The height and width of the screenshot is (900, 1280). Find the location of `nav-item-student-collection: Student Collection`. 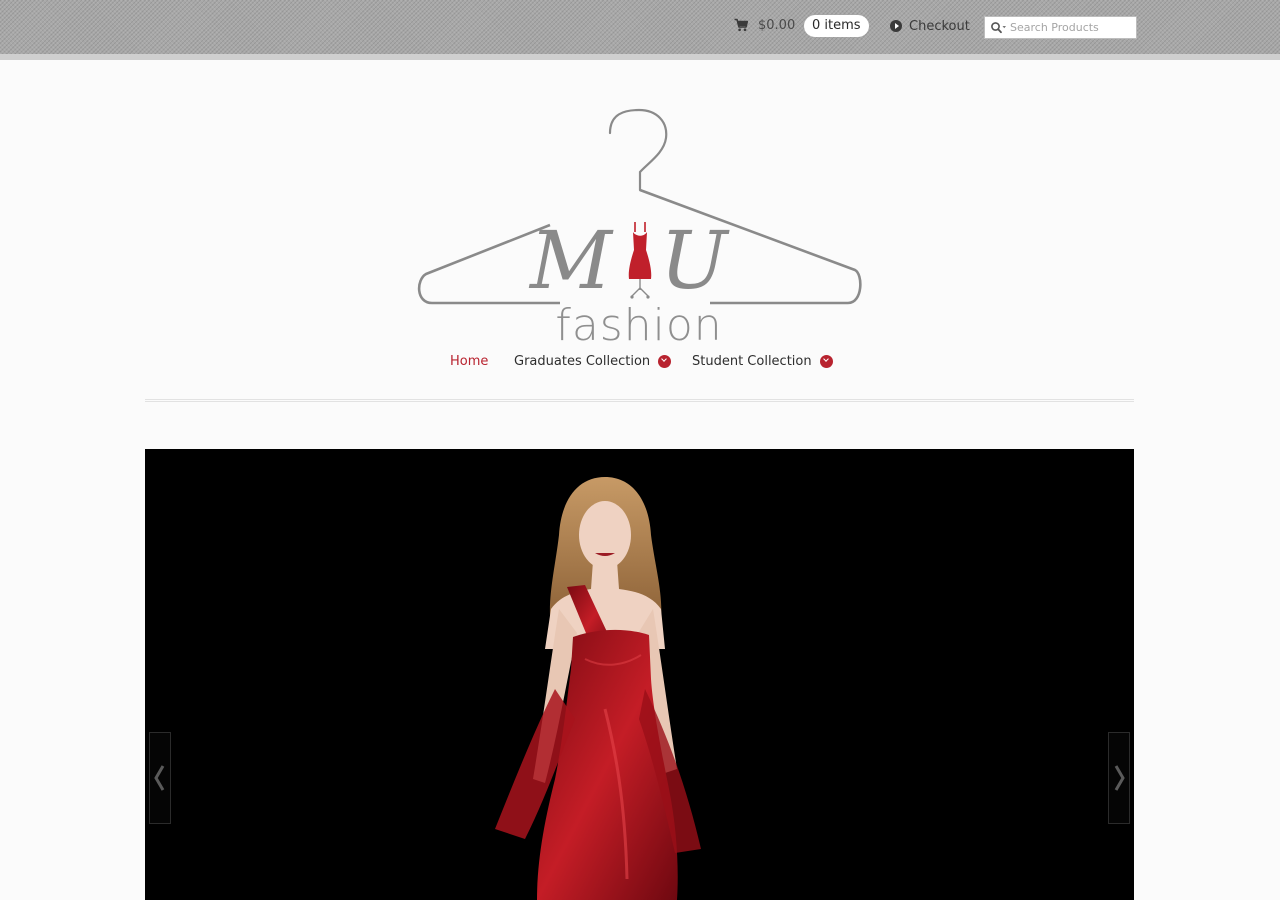

nav-item-student-collection: Student Collection is located at coordinates (762, 361).